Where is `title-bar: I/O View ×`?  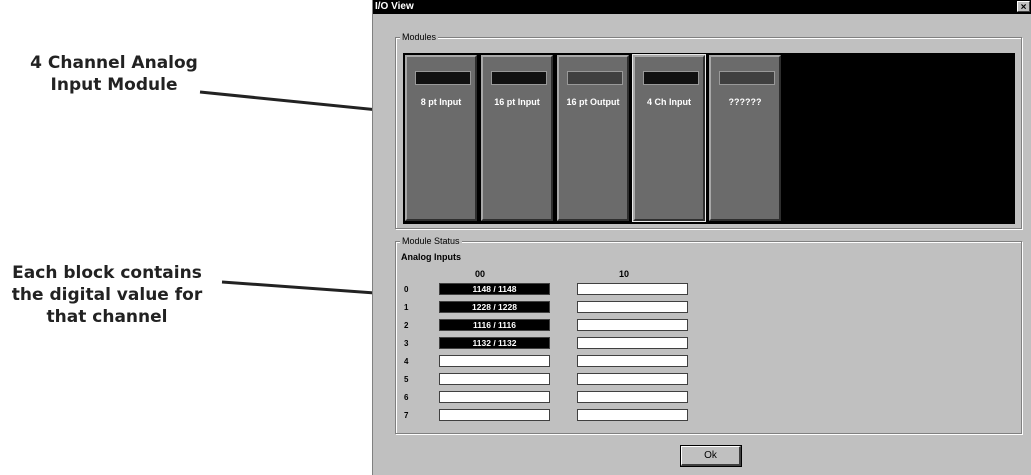 title-bar: I/O View × is located at coordinates (702, 7).